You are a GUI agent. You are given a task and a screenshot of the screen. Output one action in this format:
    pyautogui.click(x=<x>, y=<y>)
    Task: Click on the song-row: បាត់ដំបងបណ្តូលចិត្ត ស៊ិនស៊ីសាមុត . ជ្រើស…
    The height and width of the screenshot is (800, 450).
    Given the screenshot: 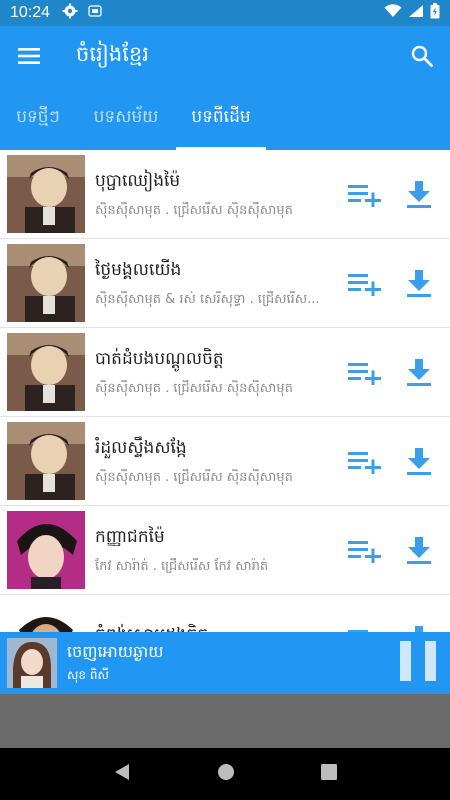 What is the action you would take?
    pyautogui.click(x=225, y=372)
    